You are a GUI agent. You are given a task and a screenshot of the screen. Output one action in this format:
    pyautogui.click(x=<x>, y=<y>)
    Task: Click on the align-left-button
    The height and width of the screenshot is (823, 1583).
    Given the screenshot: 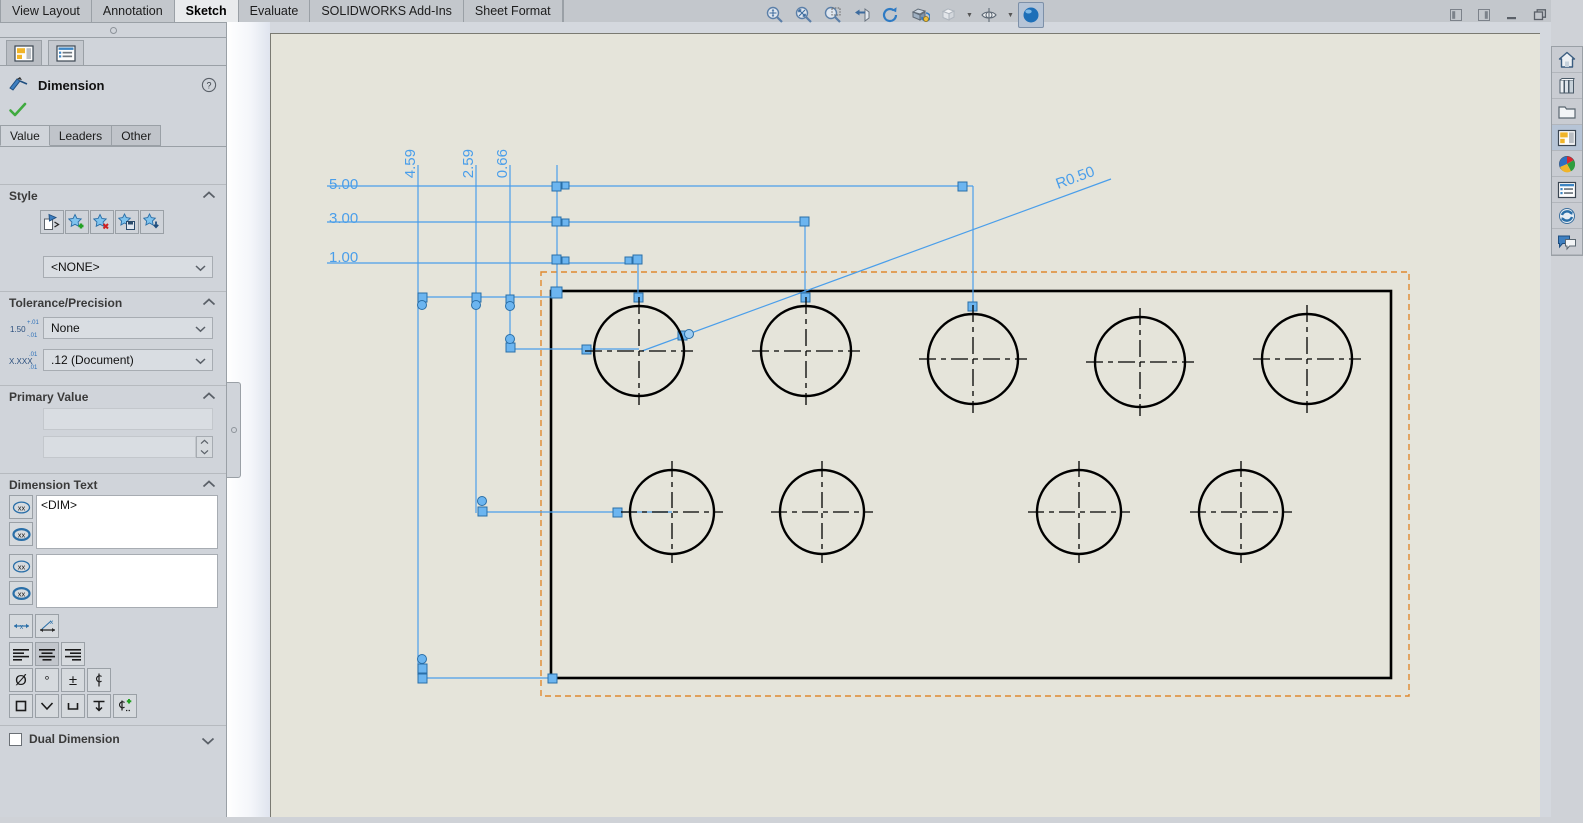 What is the action you would take?
    pyautogui.click(x=21, y=654)
    